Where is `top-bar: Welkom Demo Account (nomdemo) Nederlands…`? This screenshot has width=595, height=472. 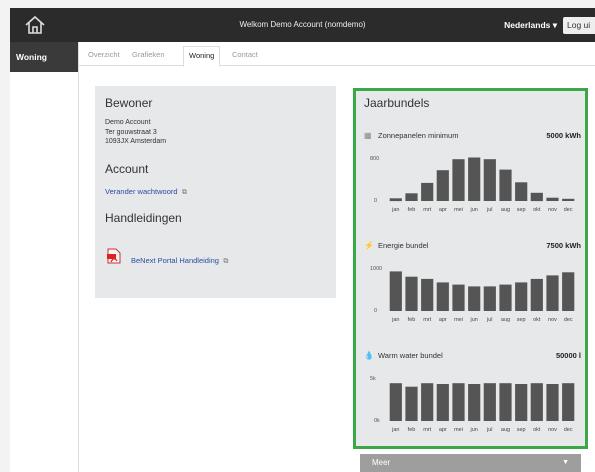 top-bar: Welkom Demo Account (nomdemo) Nederlands… is located at coordinates (302, 25).